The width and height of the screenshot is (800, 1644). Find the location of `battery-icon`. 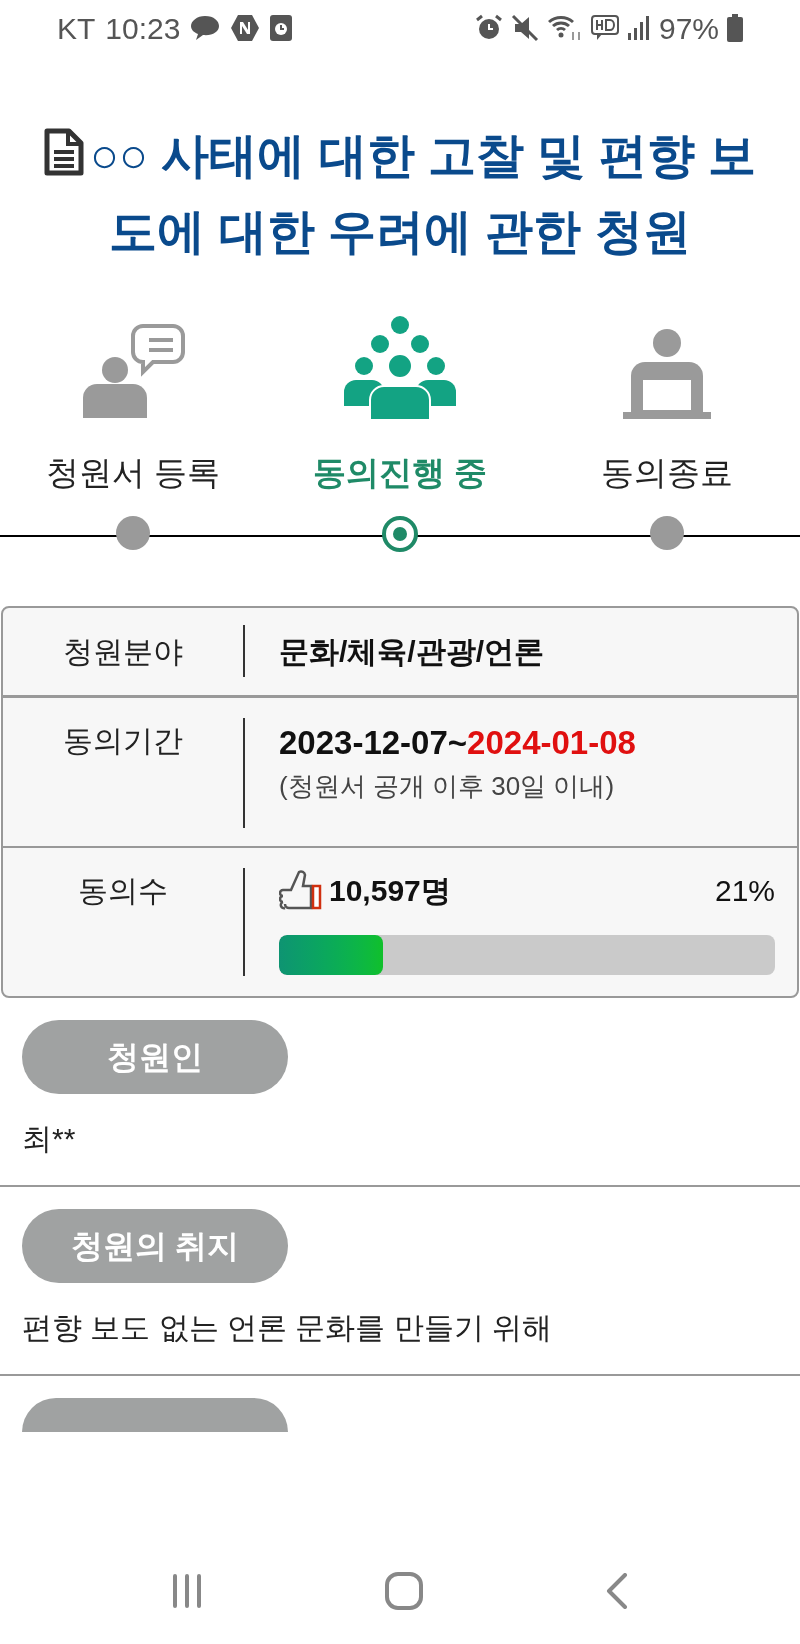

battery-icon is located at coordinates (735, 28).